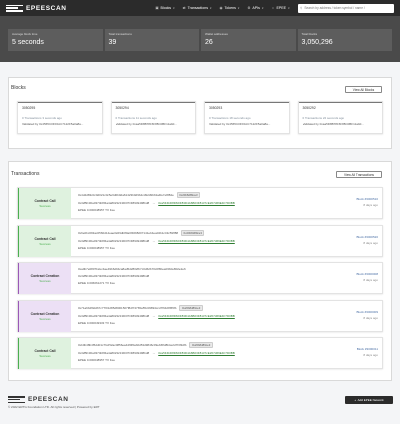 The width and height of the screenshot is (400, 424). I want to click on tx-block: Block #3000009, so click(367, 312).